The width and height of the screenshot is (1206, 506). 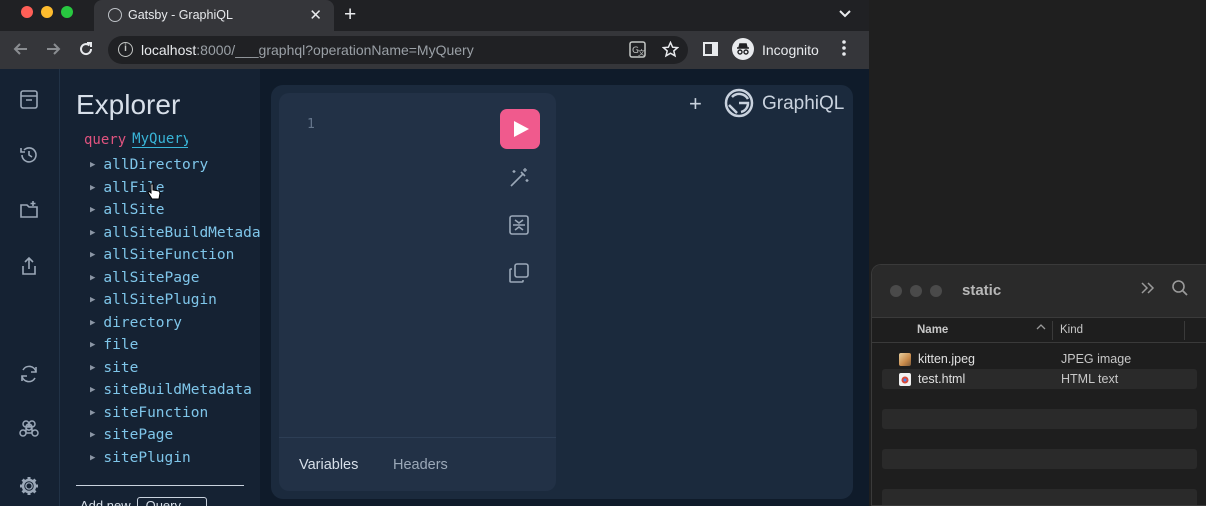 I want to click on field-label: allSiteBuildMetadata, so click(x=181, y=232).